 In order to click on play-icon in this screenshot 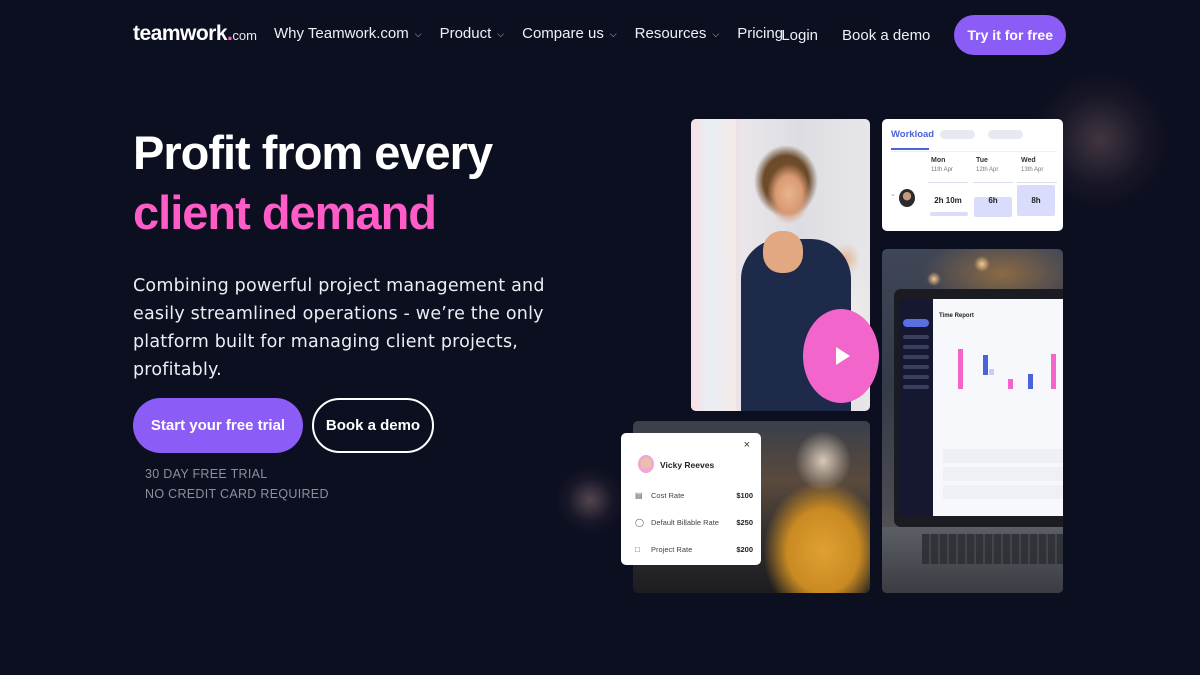, I will do `click(842, 356)`.